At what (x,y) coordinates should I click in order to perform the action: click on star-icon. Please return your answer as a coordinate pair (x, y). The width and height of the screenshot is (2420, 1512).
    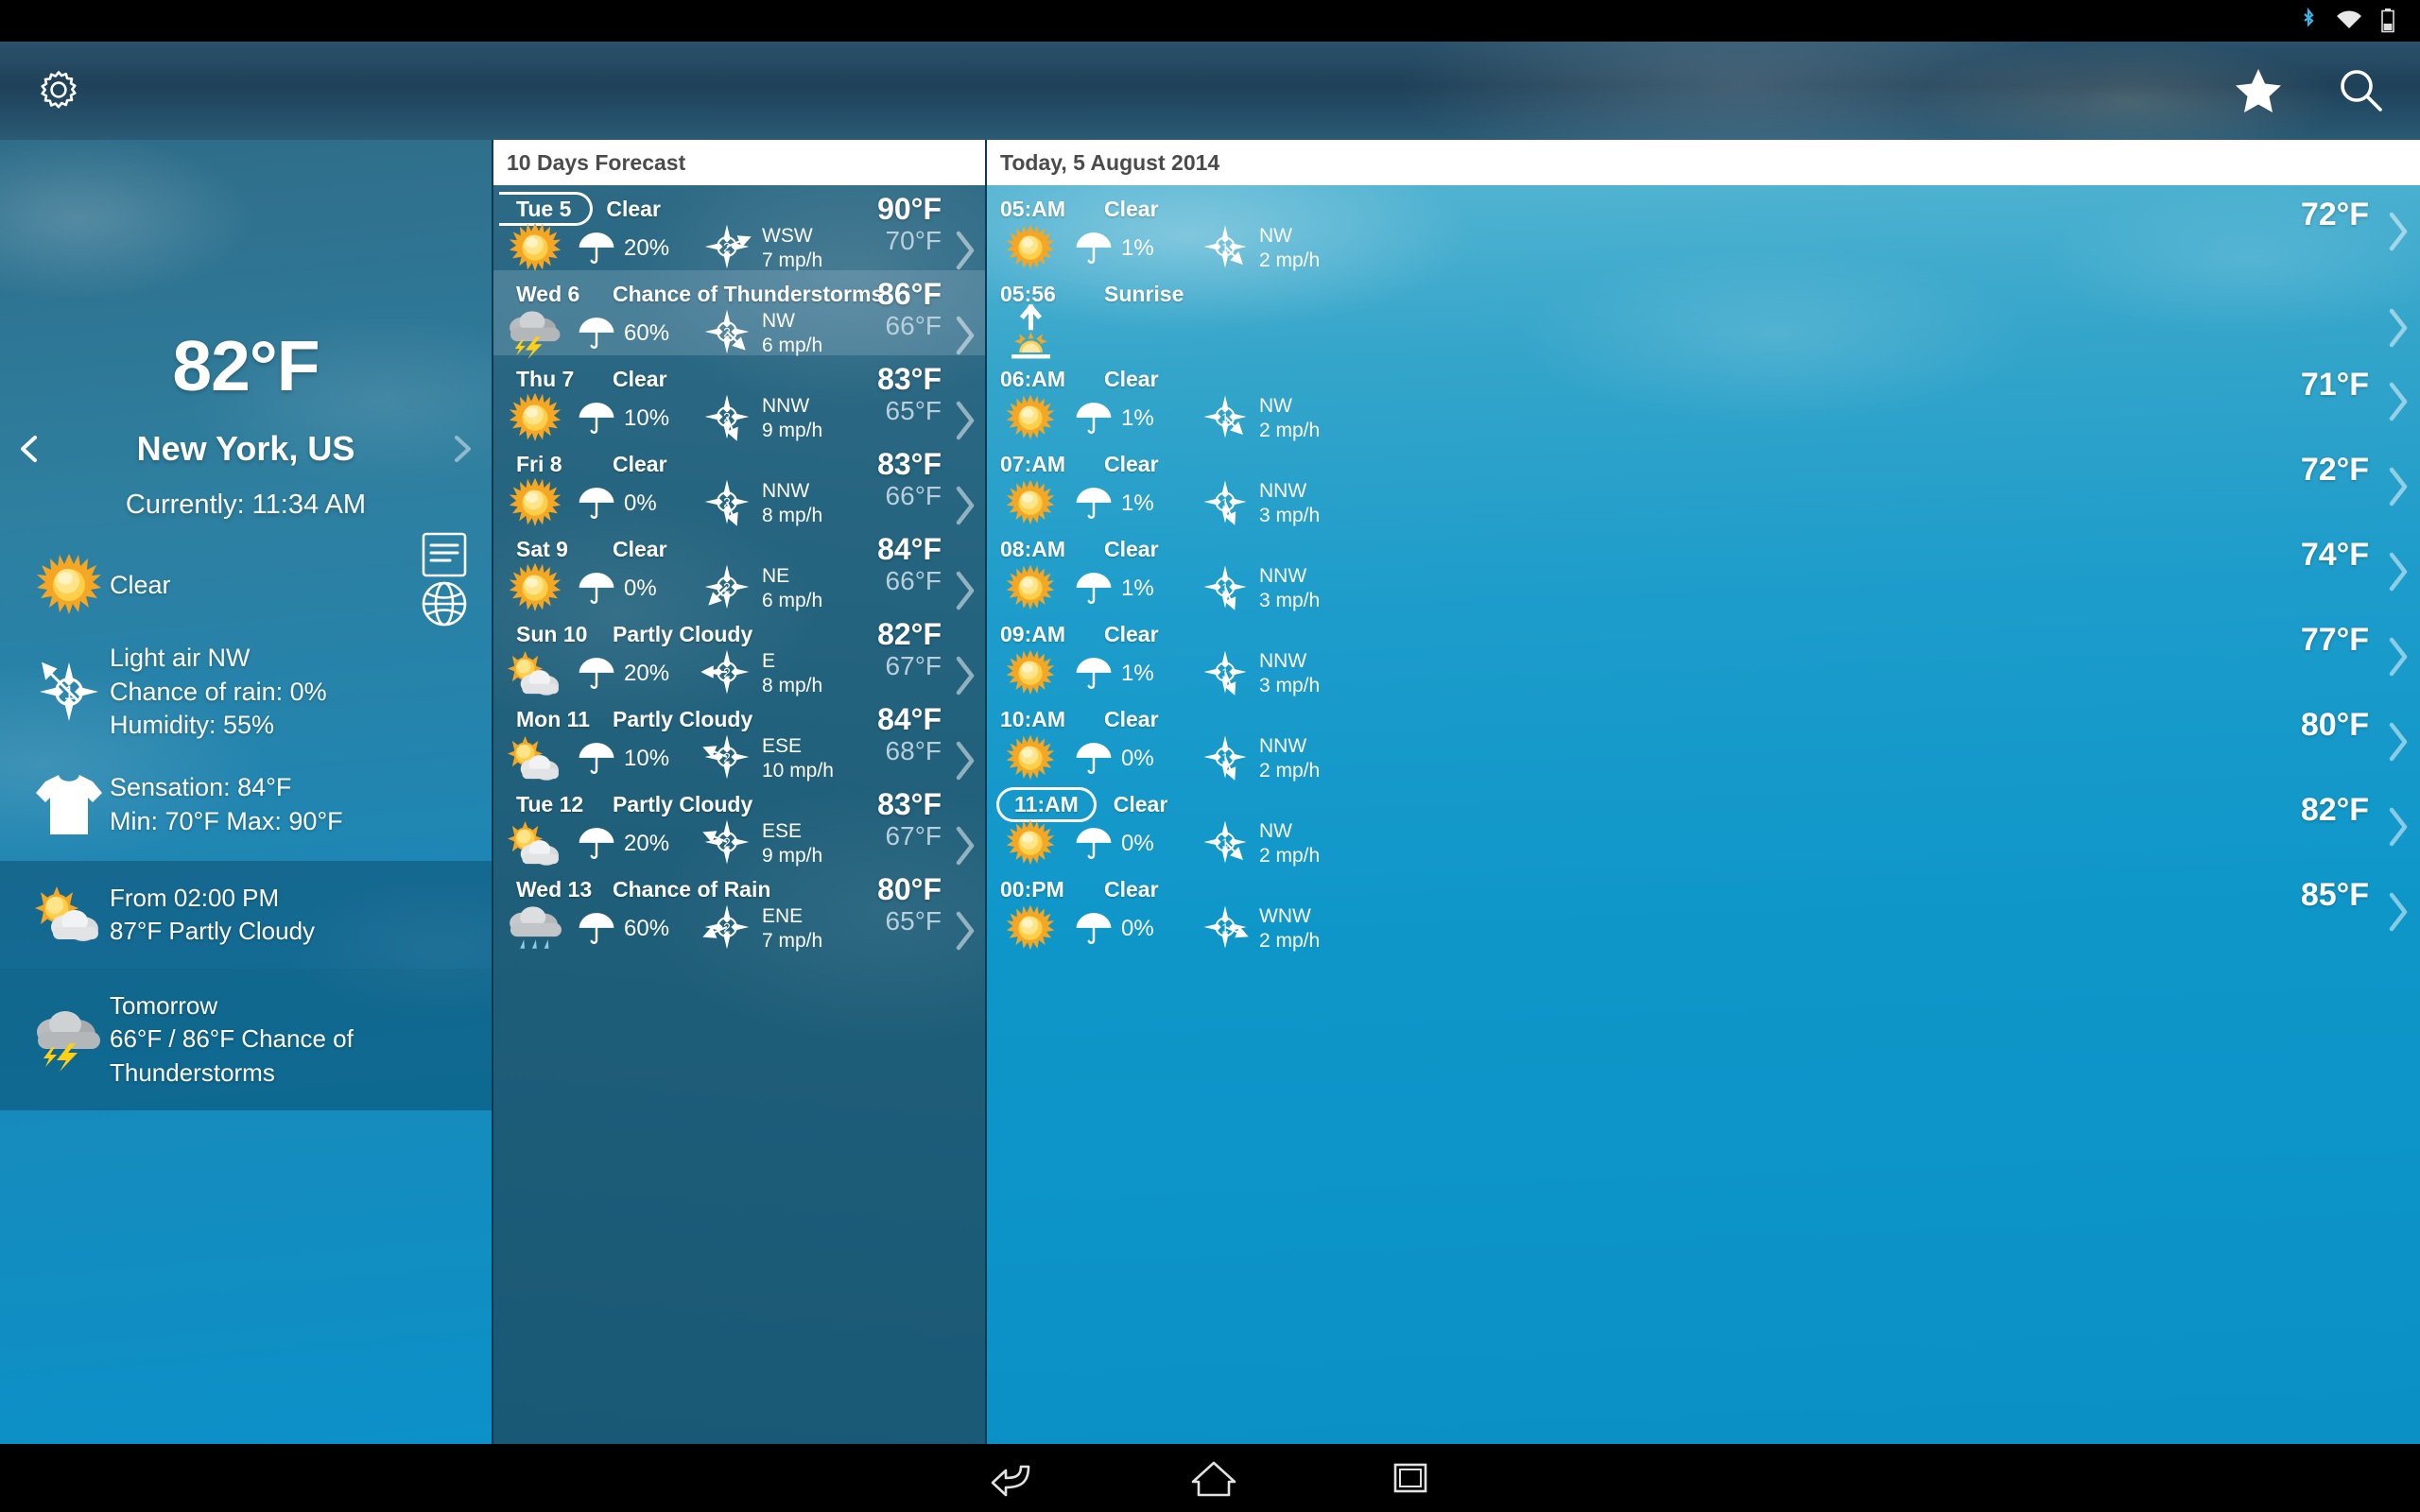
    Looking at the image, I should click on (2259, 90).